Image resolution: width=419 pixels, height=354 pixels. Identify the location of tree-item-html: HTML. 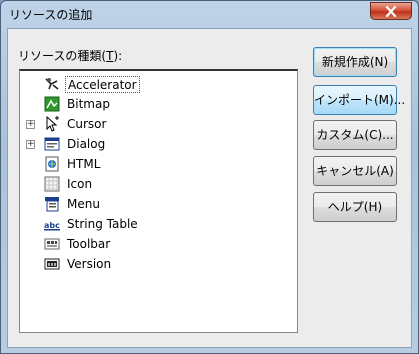
(155, 164).